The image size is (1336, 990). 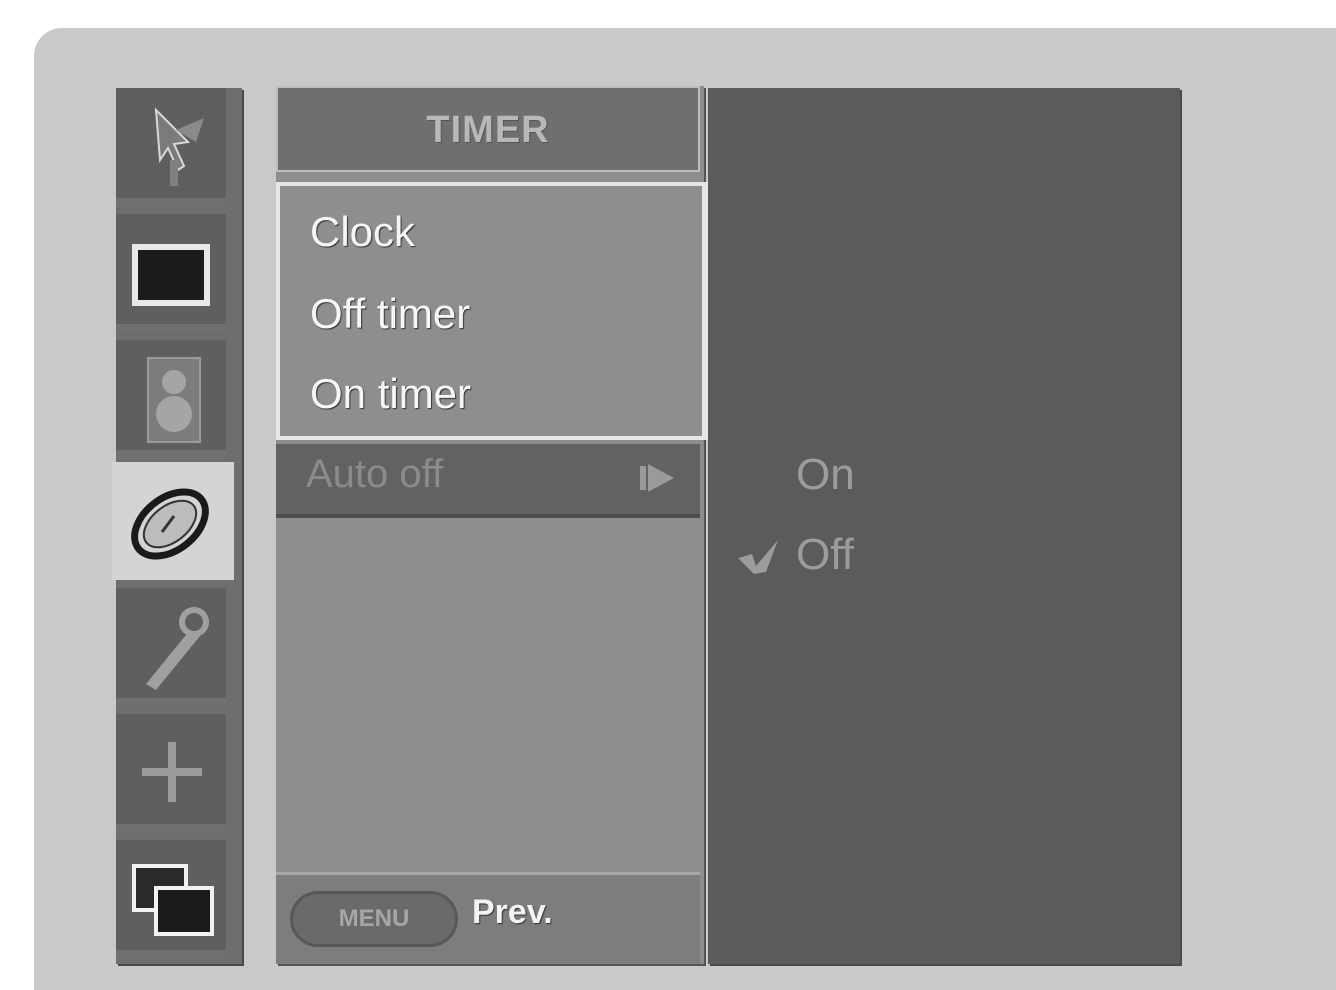 I want to click on category-screen, so click(x=171, y=773).